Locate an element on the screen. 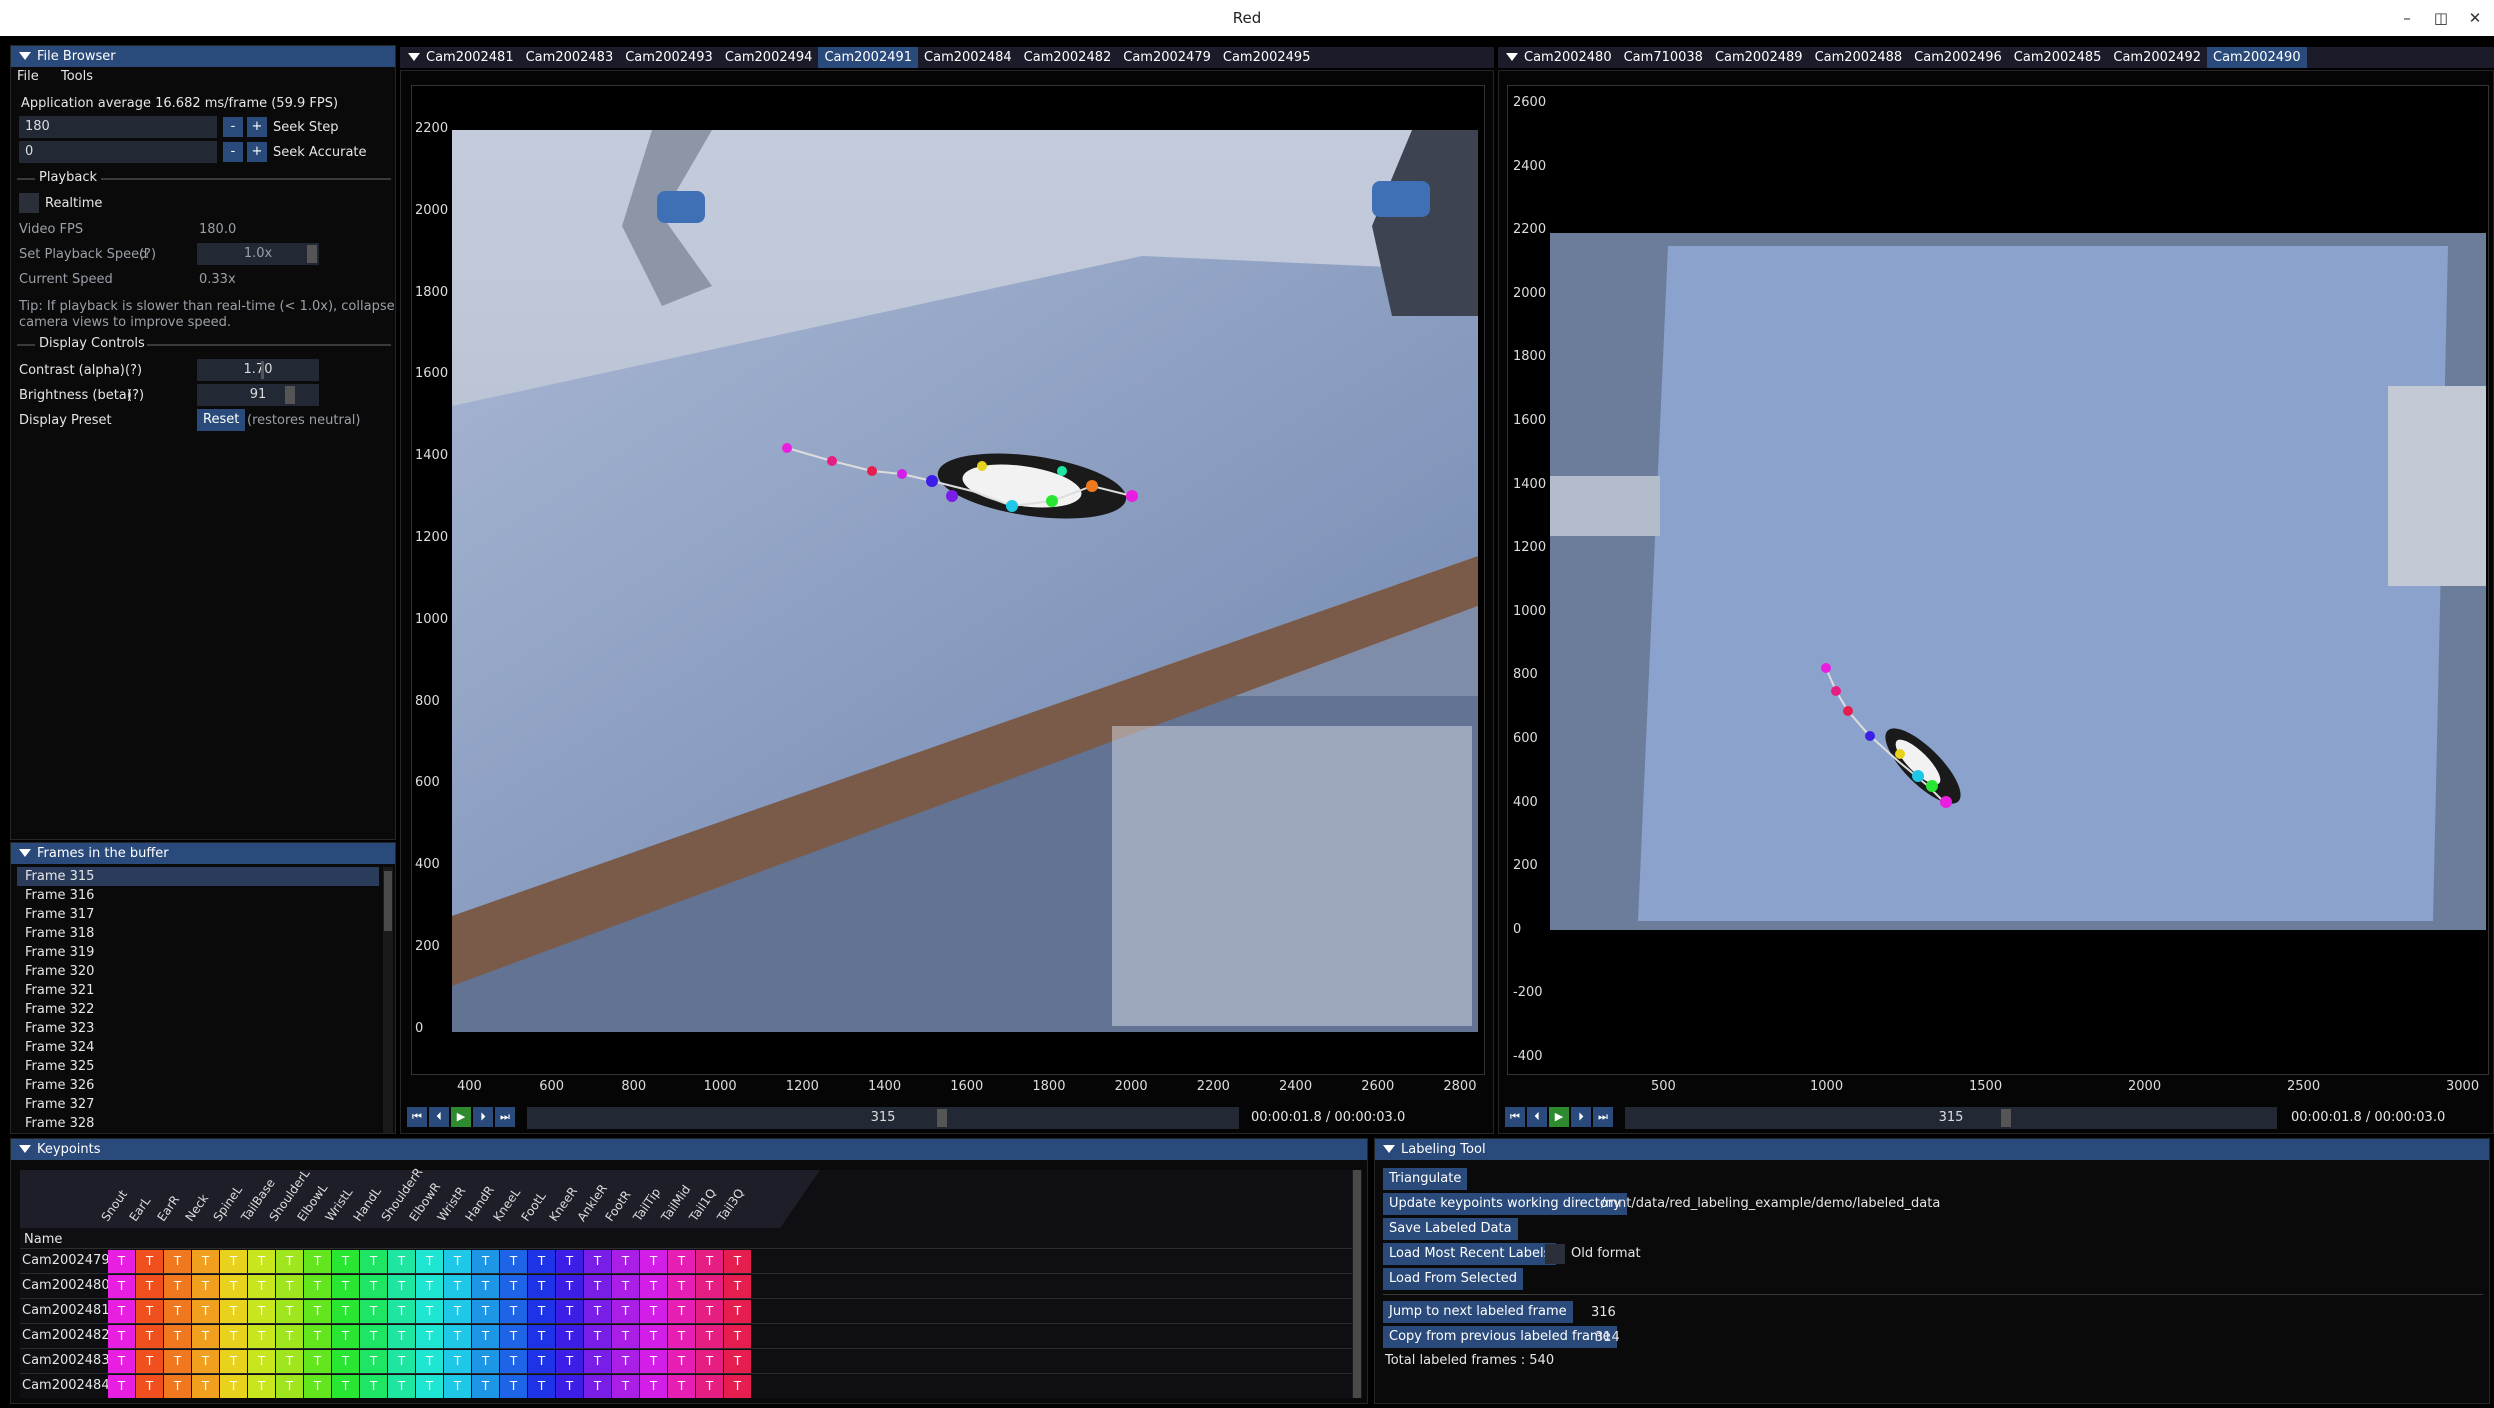 This screenshot has height=1408, width=2494. seek-step-decrement-button: - is located at coordinates (233, 127).